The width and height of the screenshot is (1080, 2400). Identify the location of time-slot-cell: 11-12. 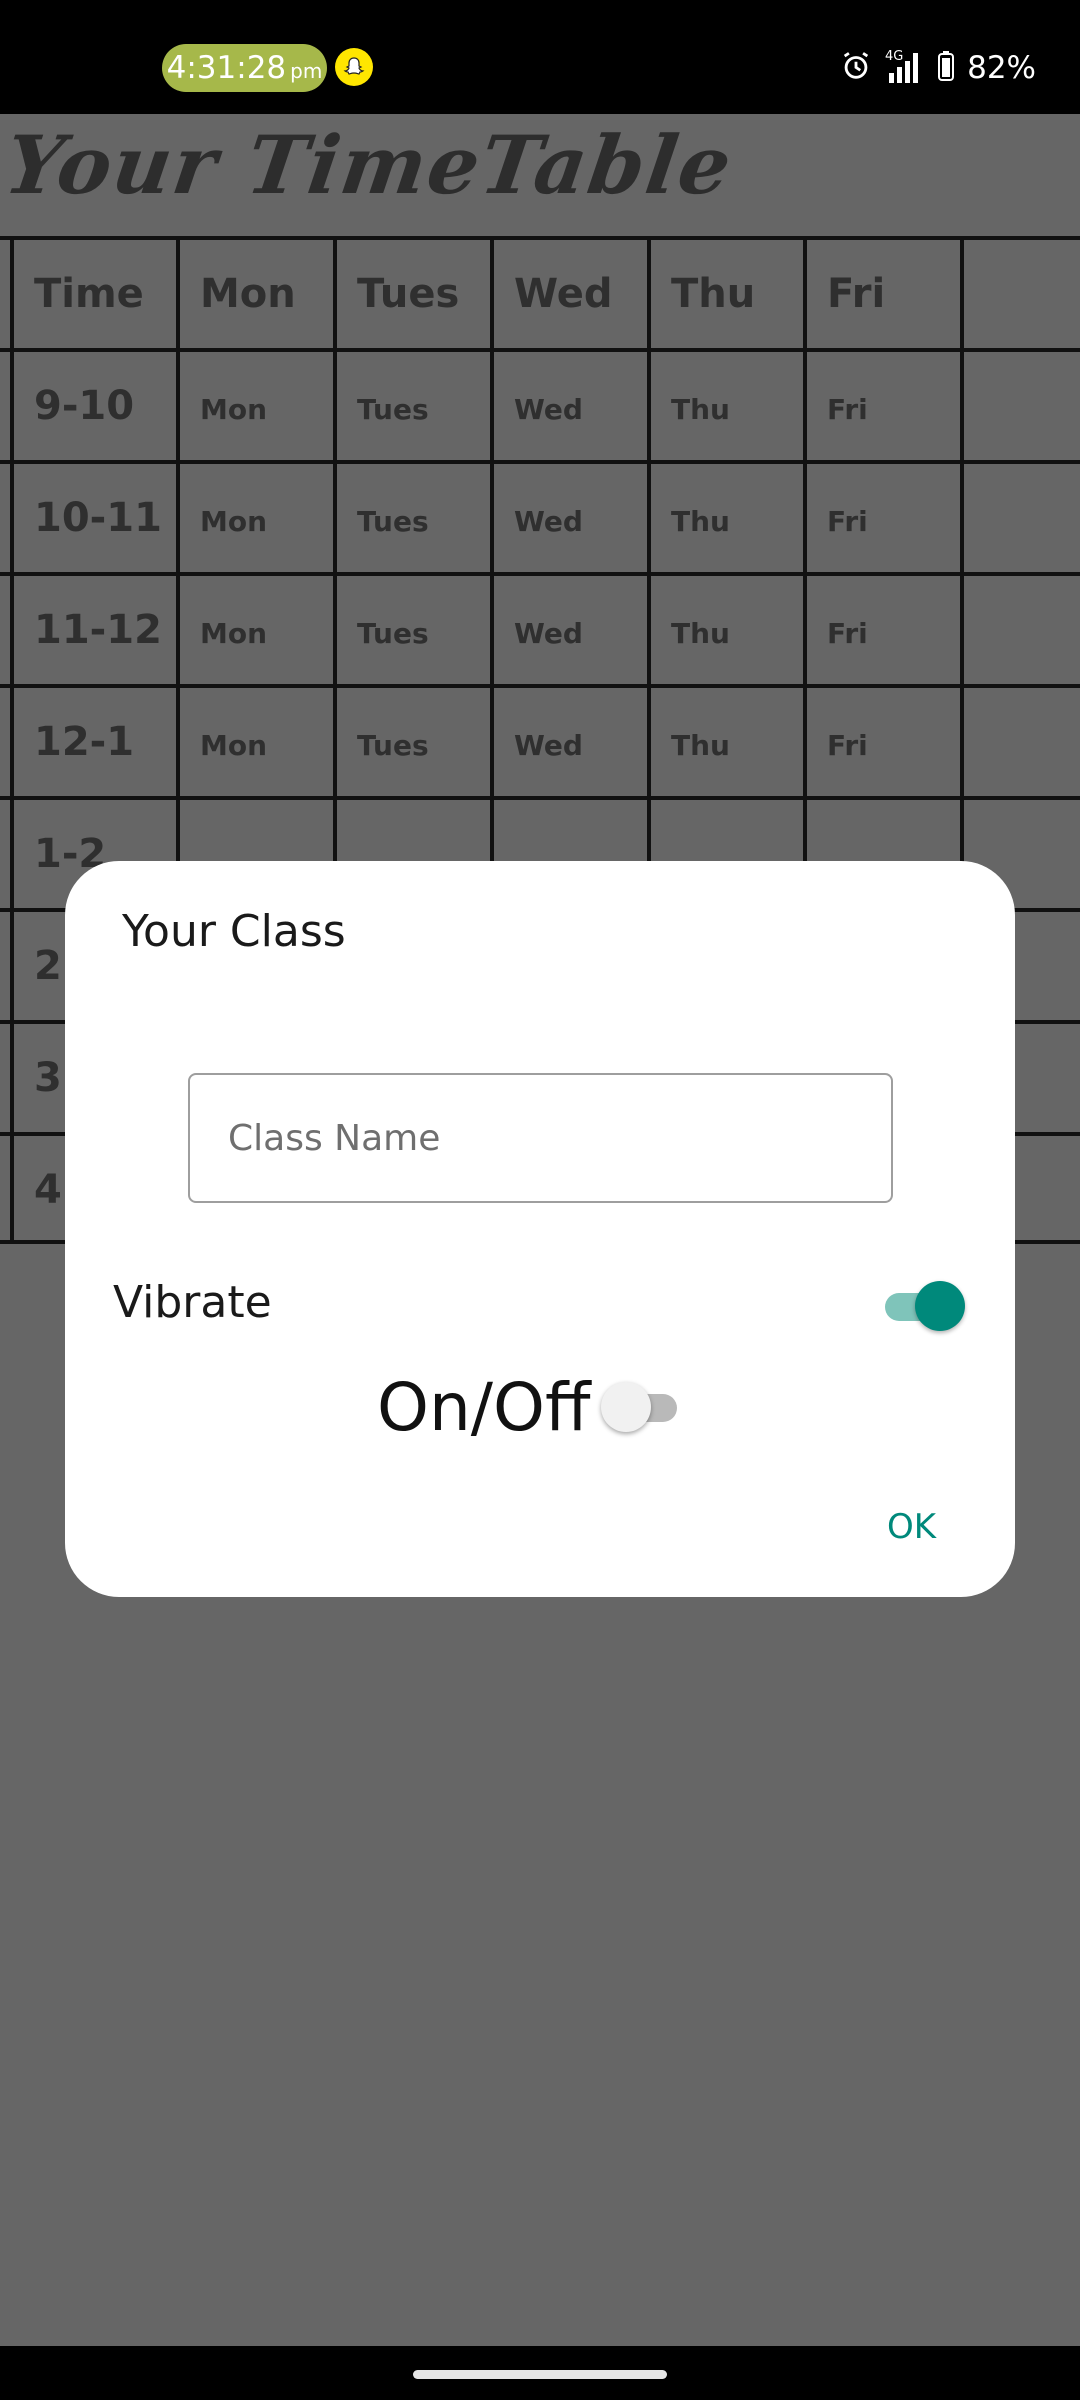
(93, 630).